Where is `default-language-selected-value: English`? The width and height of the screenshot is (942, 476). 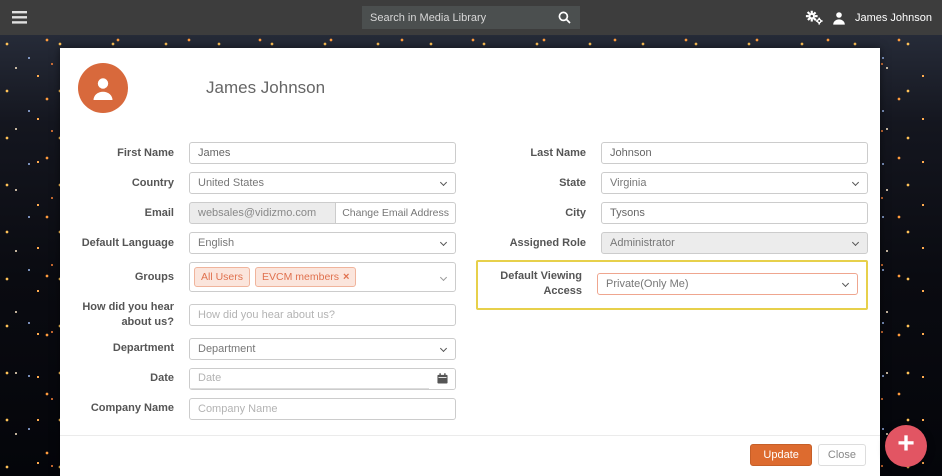 default-language-selected-value: English is located at coordinates (216, 243).